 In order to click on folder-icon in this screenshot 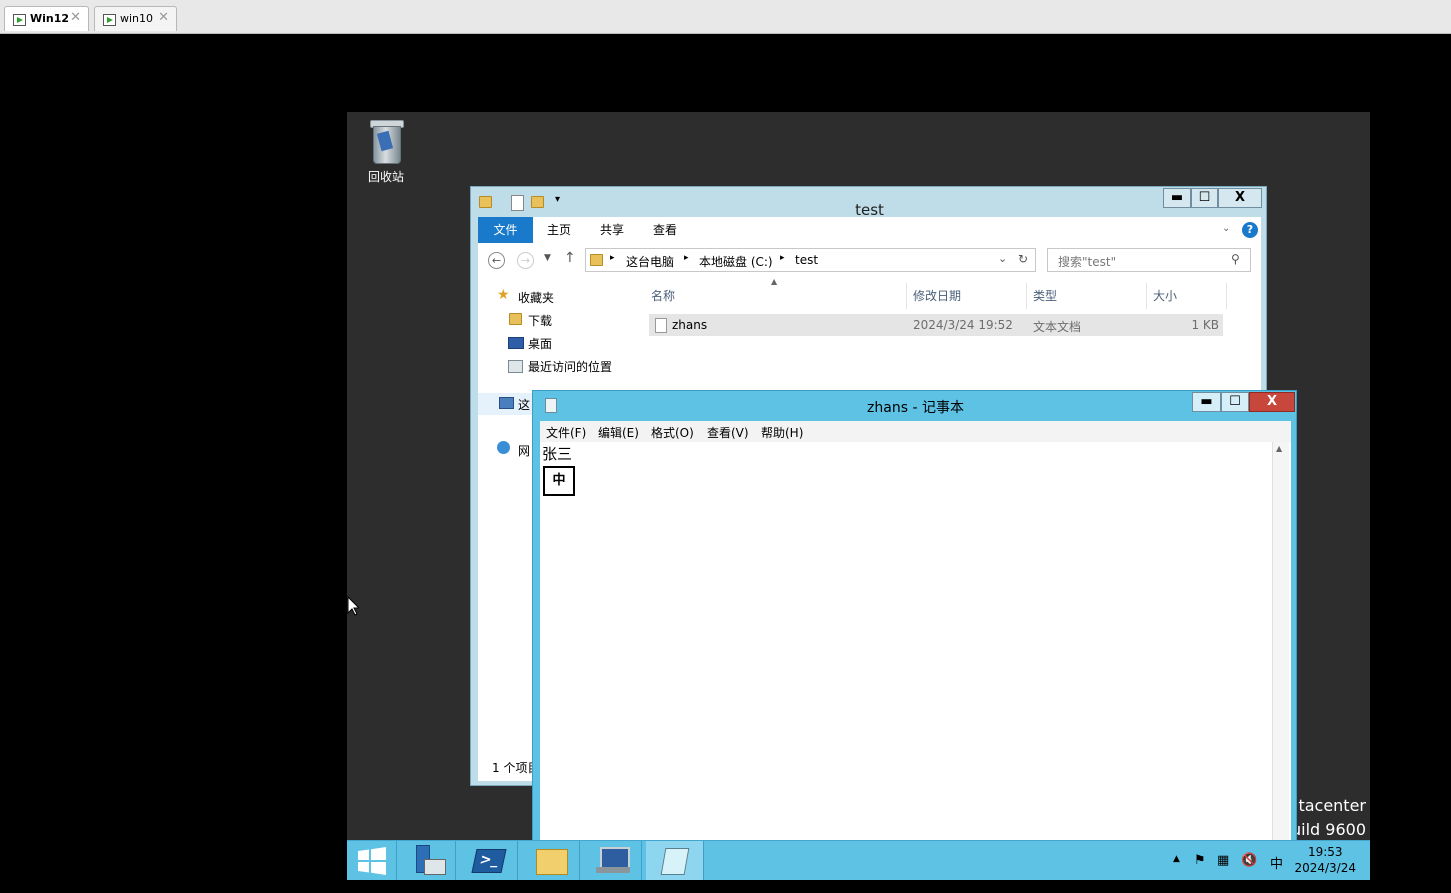, I will do `click(596, 260)`.